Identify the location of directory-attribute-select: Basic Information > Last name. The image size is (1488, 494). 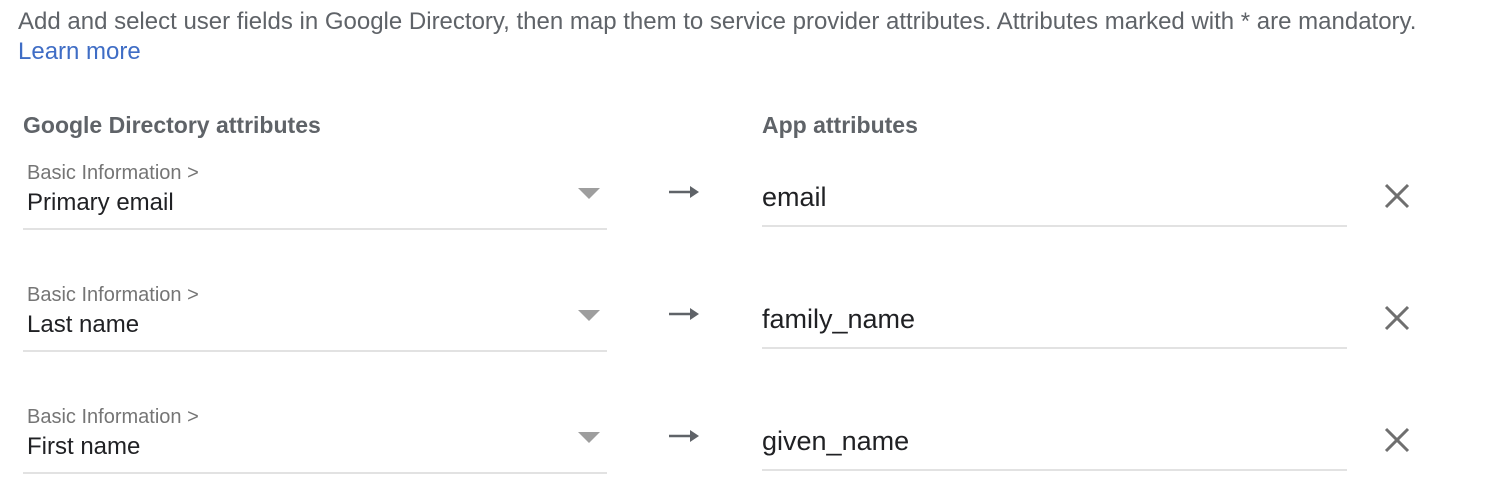
(315, 317).